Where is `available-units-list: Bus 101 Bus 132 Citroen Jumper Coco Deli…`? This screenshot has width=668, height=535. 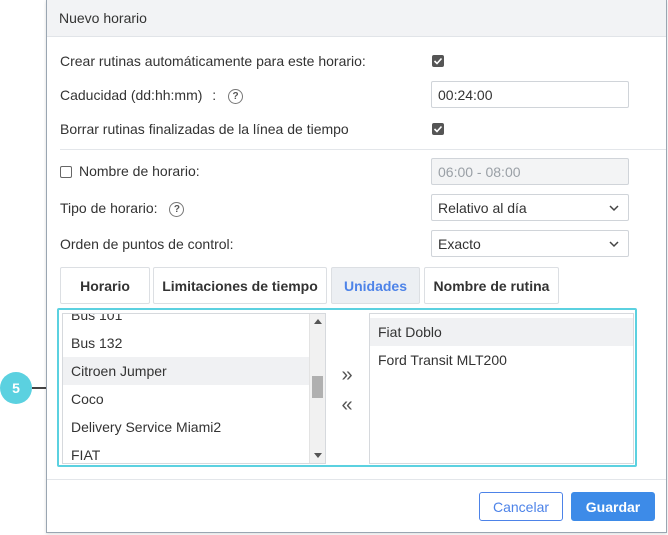 available-units-list: Bus 101 Bus 132 Citroen Jumper Coco Deli… is located at coordinates (194, 388).